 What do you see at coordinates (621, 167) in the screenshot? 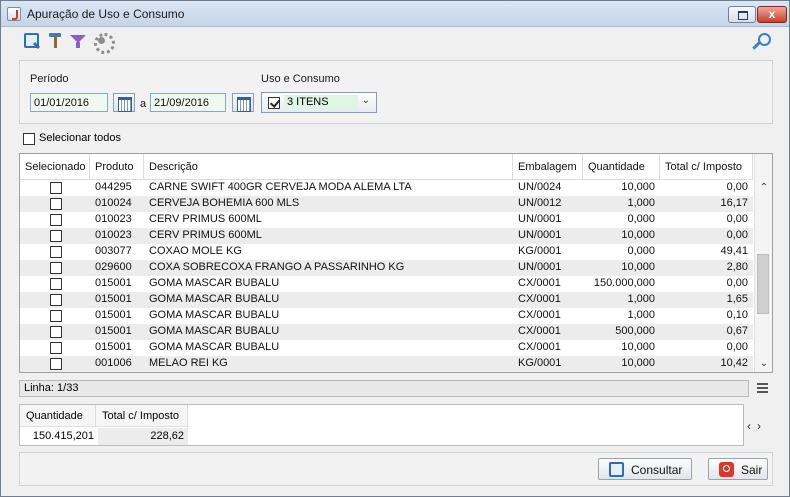
I see `col-header-quantidade: Quantidade` at bounding box center [621, 167].